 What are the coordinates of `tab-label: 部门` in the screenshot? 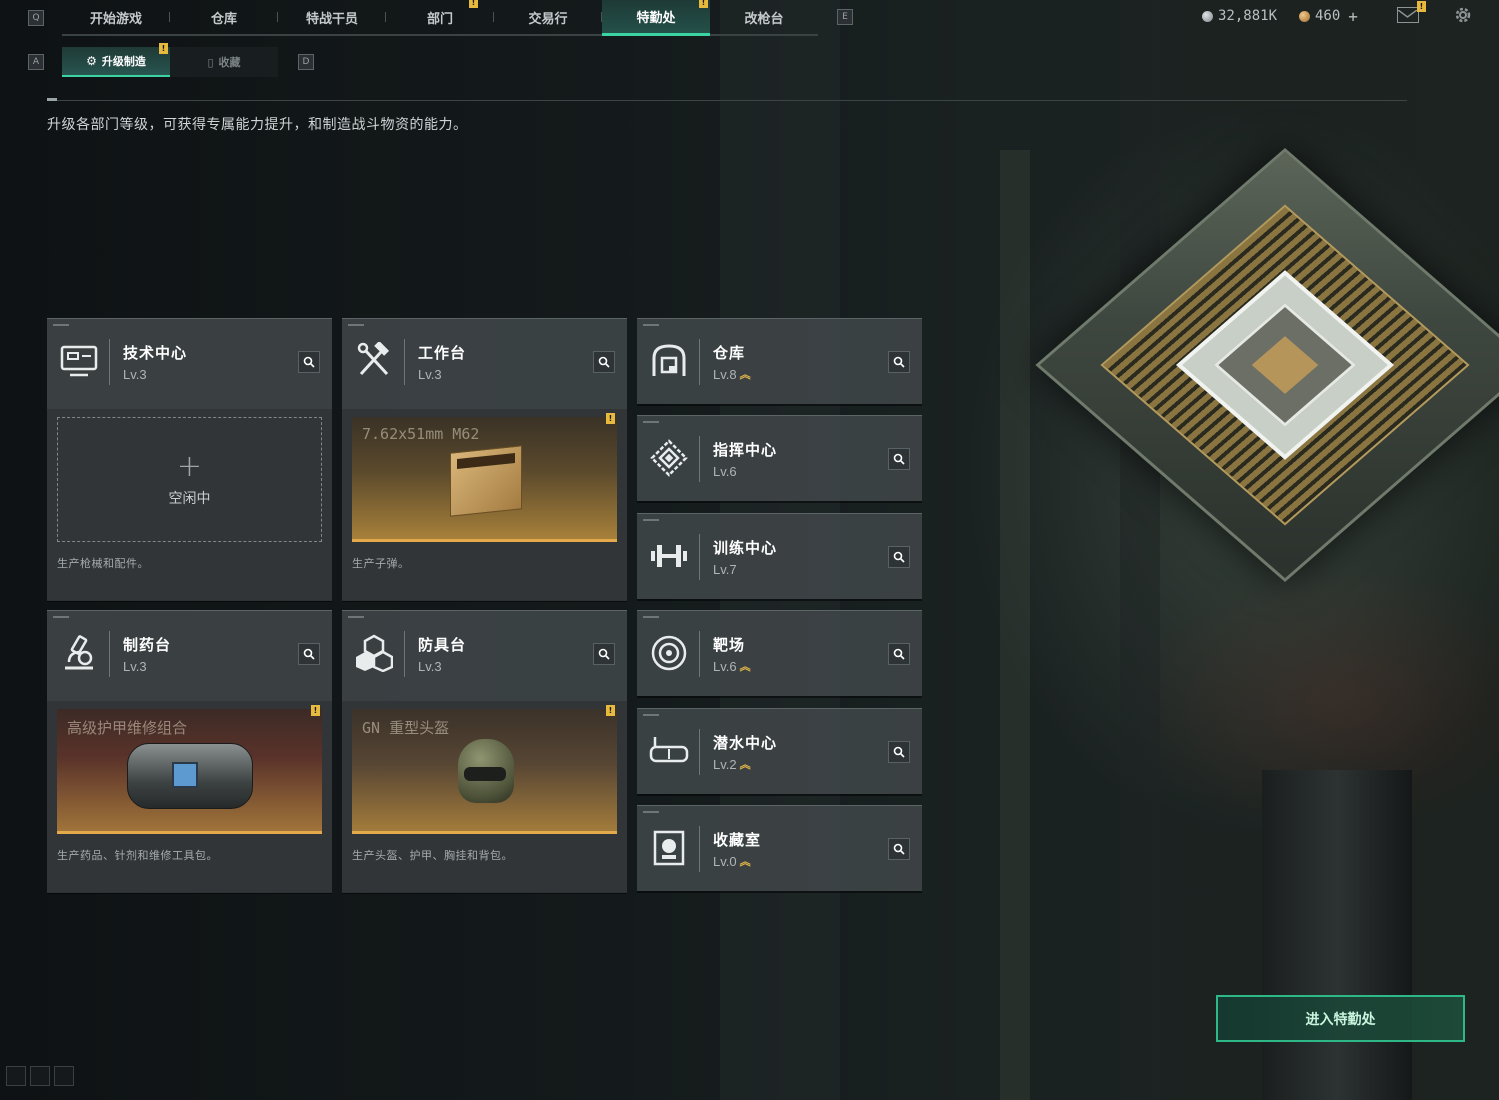 It's located at (439, 19).